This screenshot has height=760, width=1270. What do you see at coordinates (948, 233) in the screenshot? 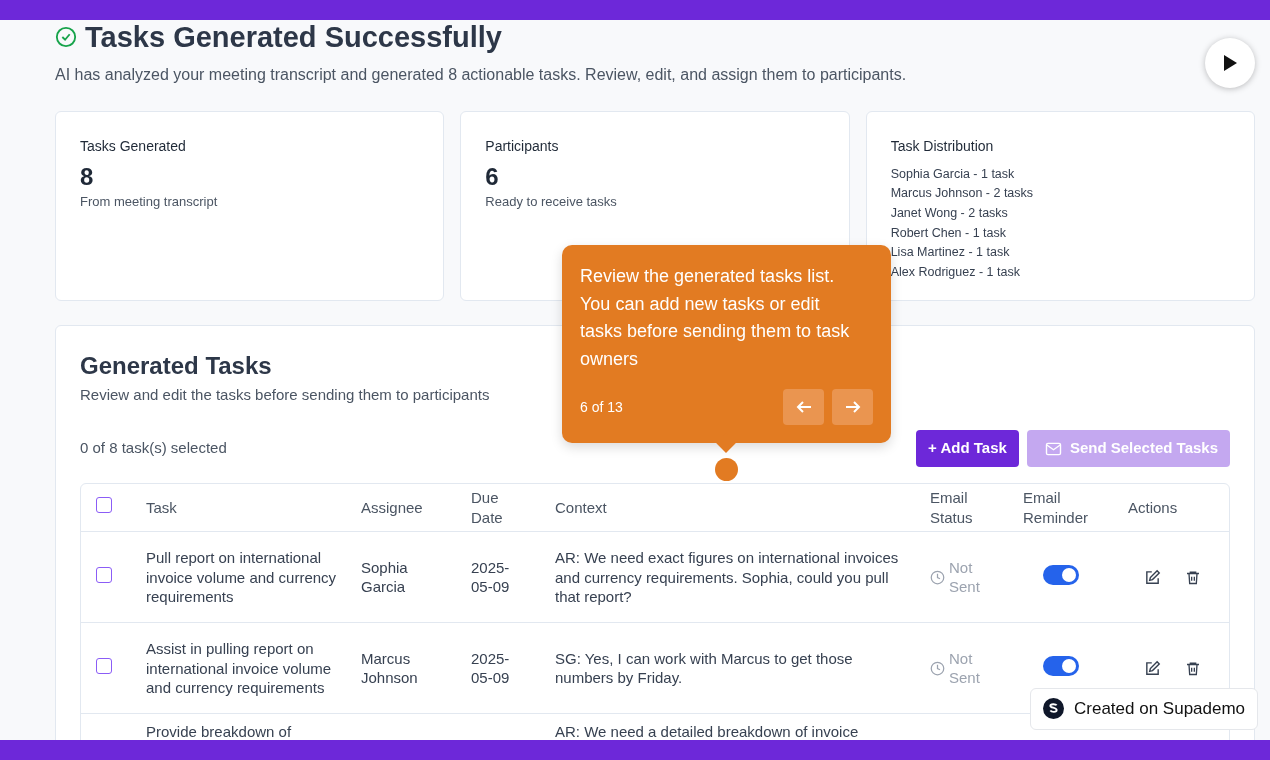
I see `distribution-item: Robert Chen - 1 task` at bounding box center [948, 233].